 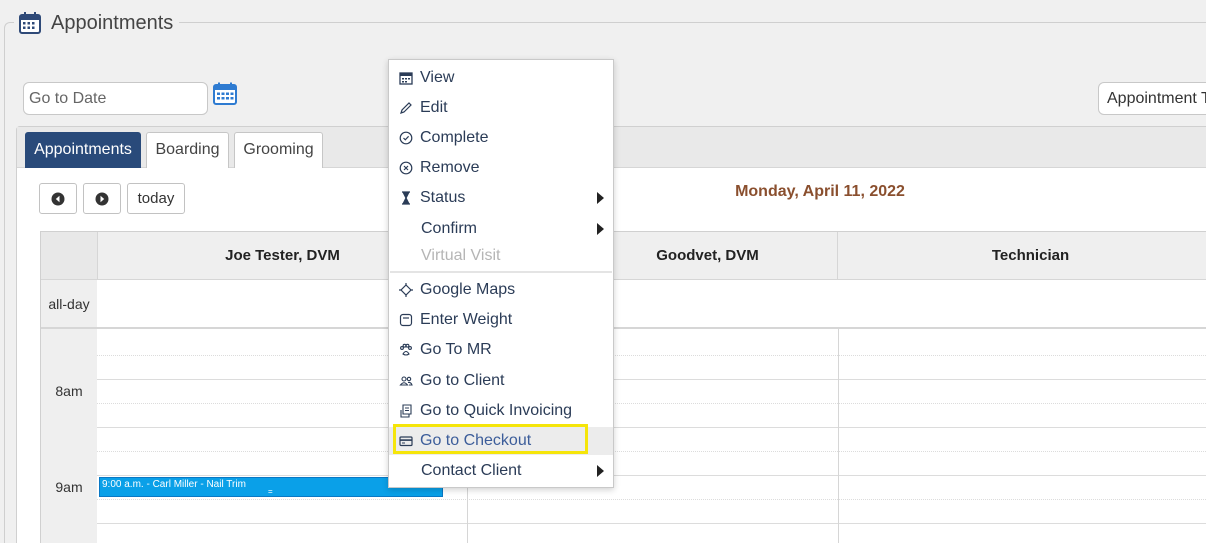 I want to click on menu-item-virtual-visit: Virtual Visit, so click(x=501, y=256).